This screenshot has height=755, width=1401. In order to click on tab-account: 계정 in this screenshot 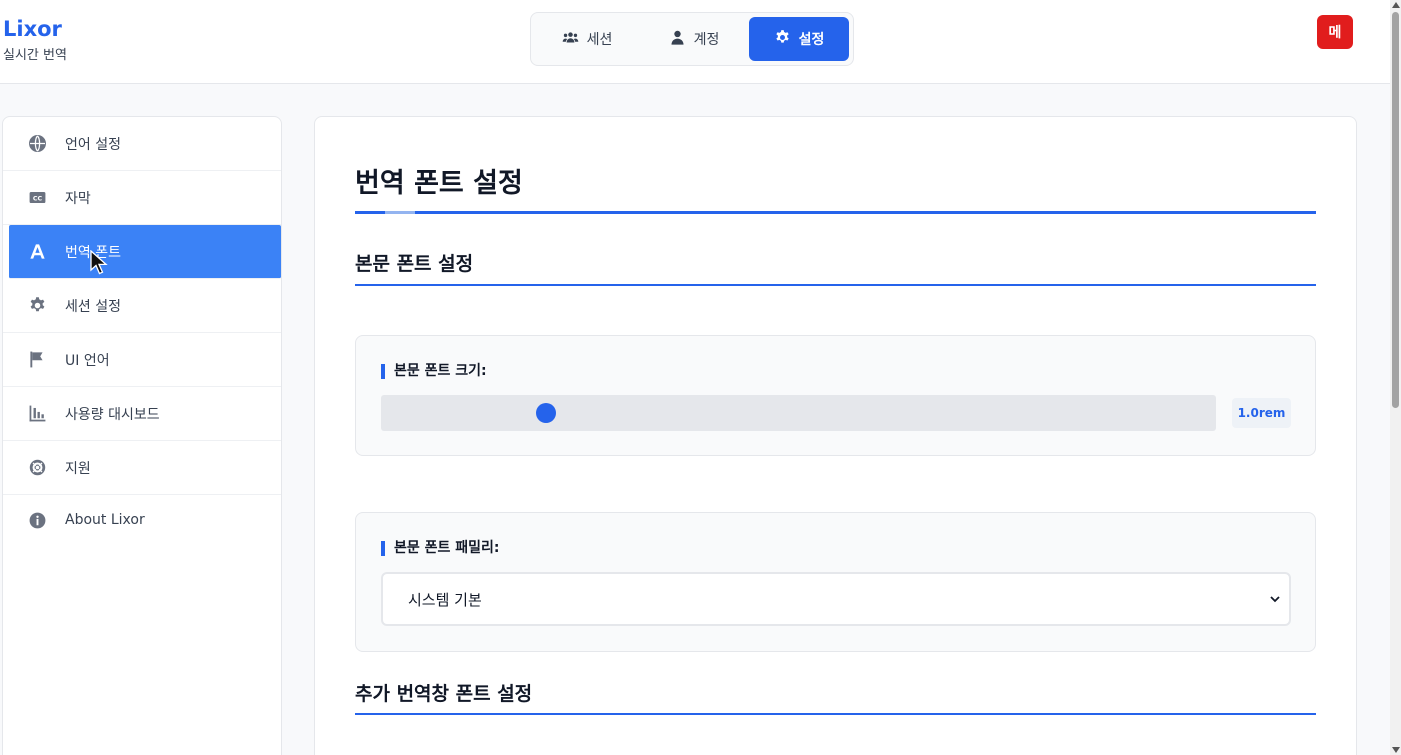, I will do `click(694, 39)`.